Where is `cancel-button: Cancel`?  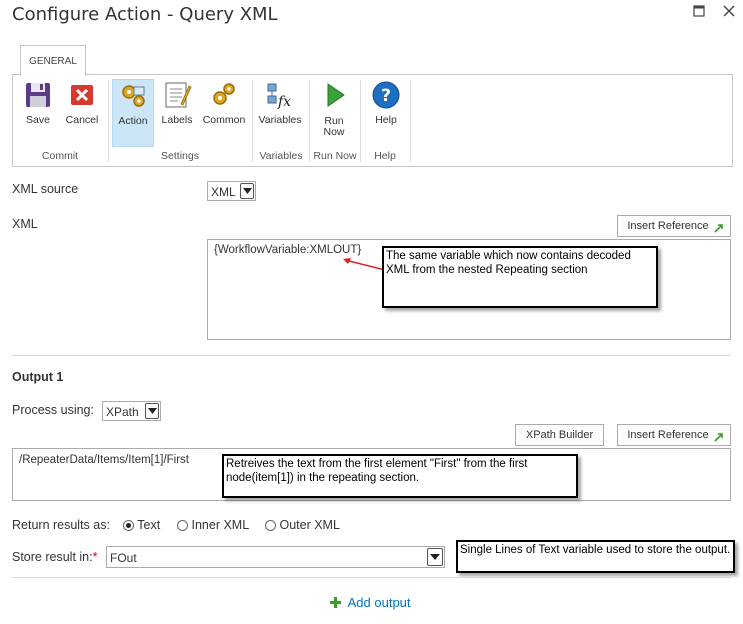 cancel-button: Cancel is located at coordinates (82, 103).